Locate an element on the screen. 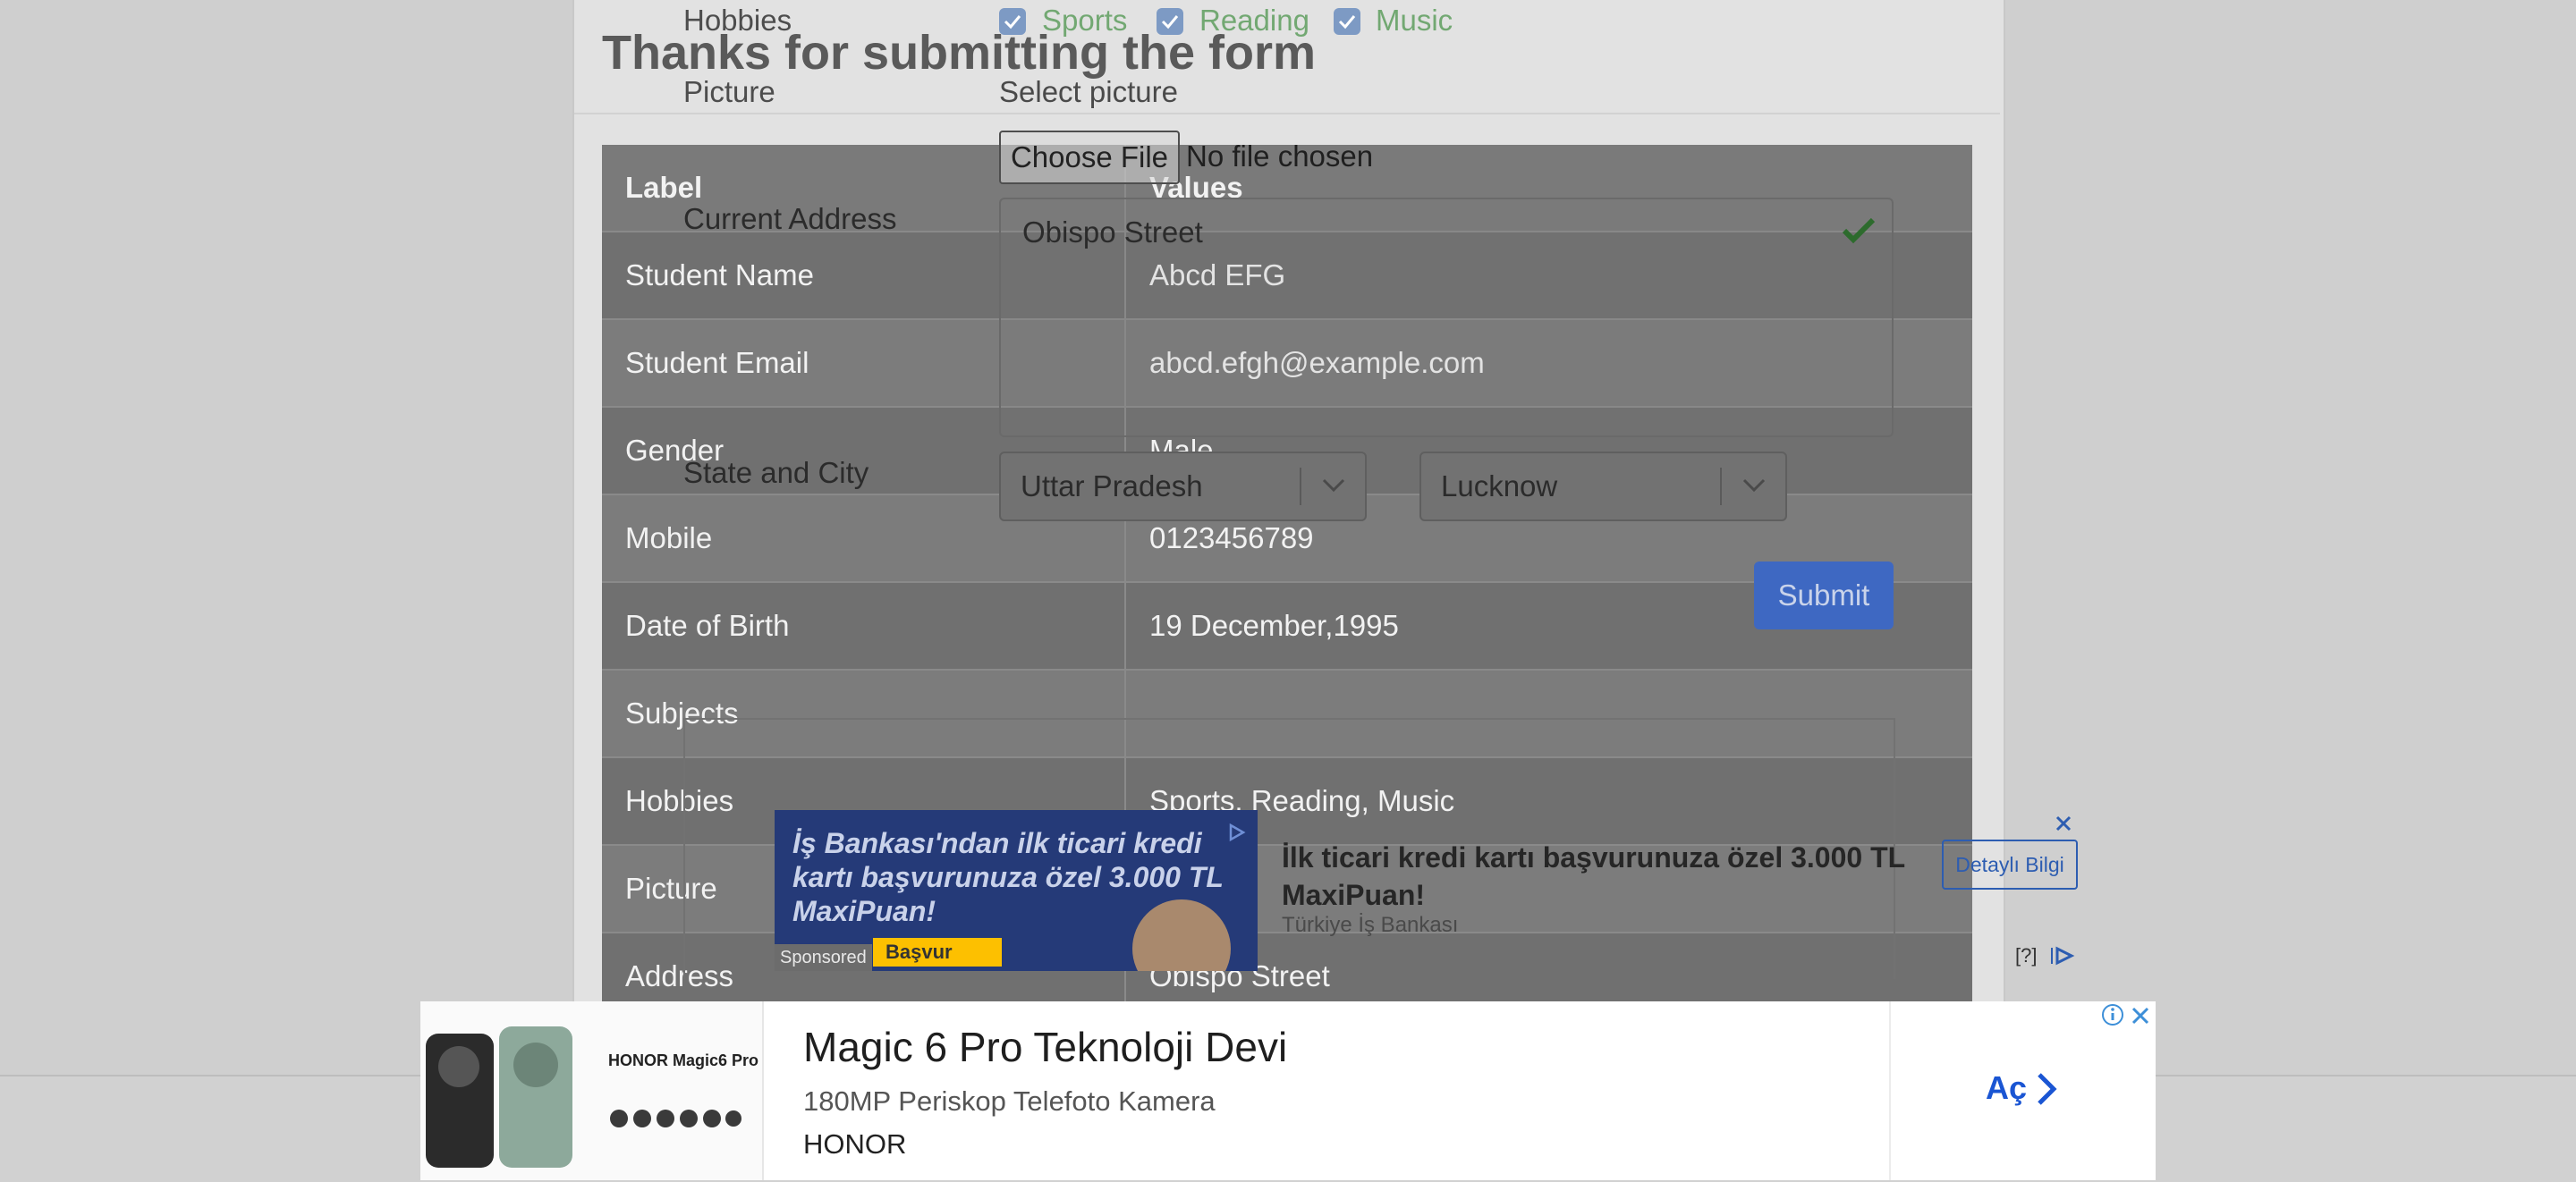 The image size is (2576, 1182). state-select-value: Uttar Pradesh is located at coordinates (1112, 485).